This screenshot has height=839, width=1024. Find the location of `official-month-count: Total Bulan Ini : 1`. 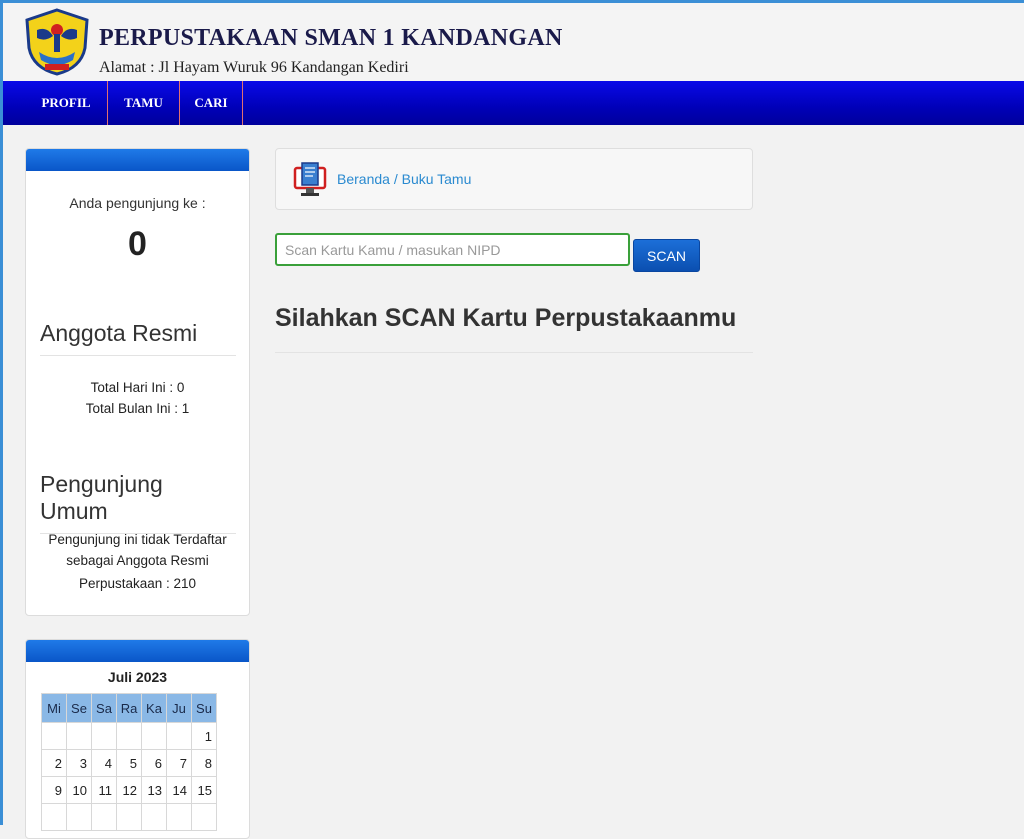

official-month-count: Total Bulan Ini : 1 is located at coordinates (137, 408).